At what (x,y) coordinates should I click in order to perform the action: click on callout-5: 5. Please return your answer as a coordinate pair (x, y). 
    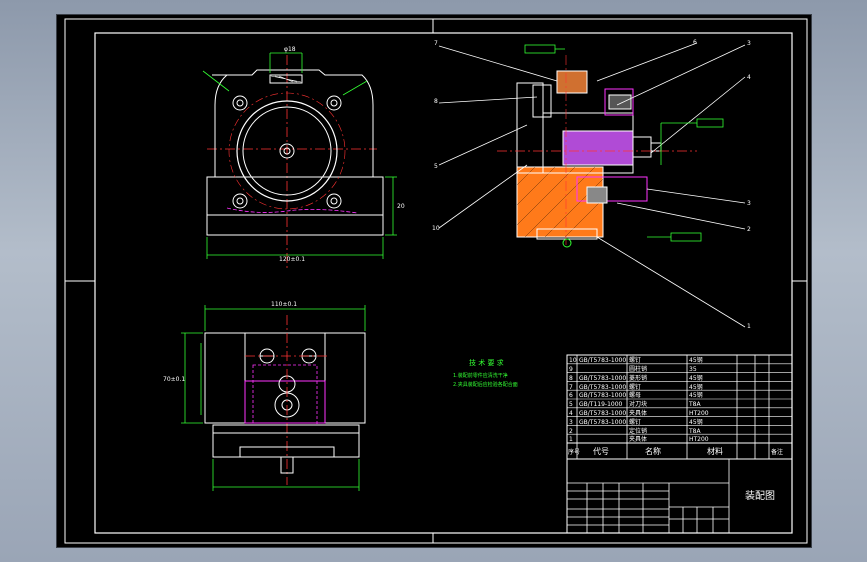
    Looking at the image, I should click on (436, 166).